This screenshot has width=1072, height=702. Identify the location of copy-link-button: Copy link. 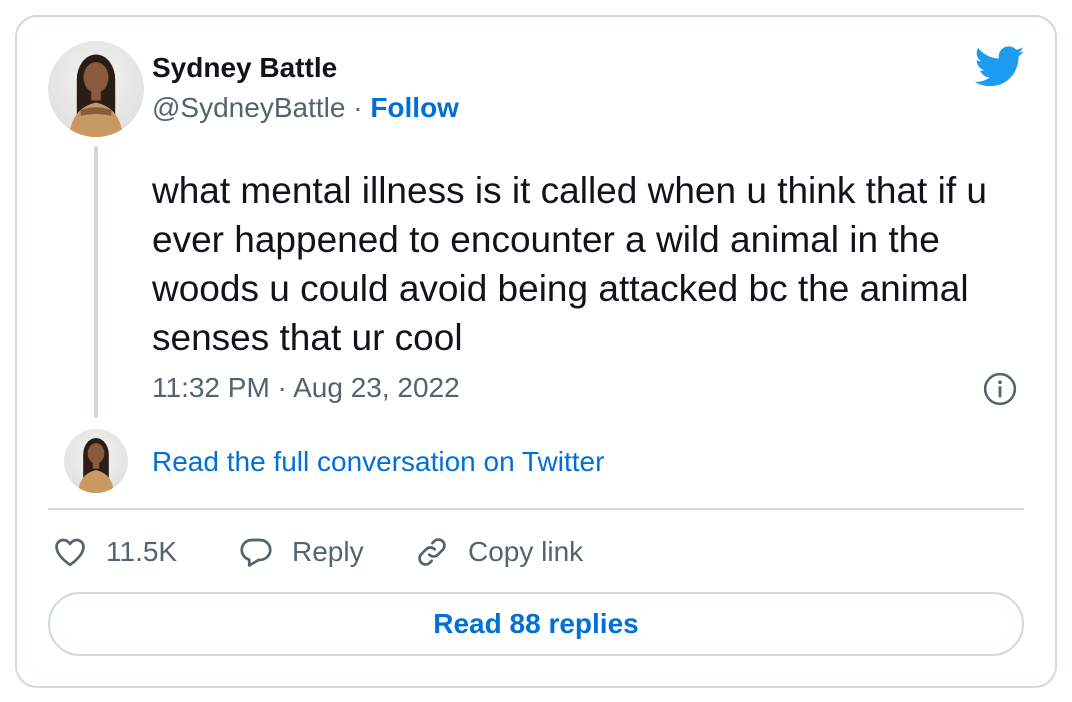
(498, 552).